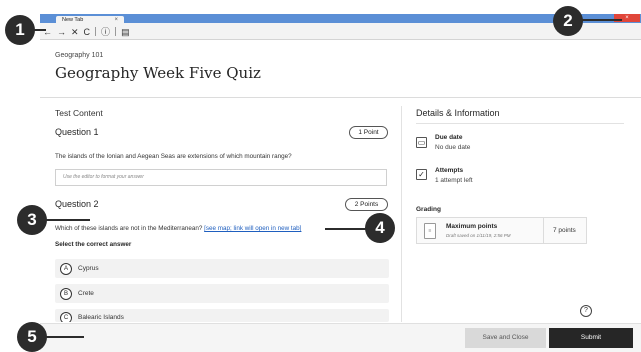 The width and height of the screenshot is (641, 352). Describe the element at coordinates (449, 137) in the screenshot. I see `due-date-label: Due date` at that location.